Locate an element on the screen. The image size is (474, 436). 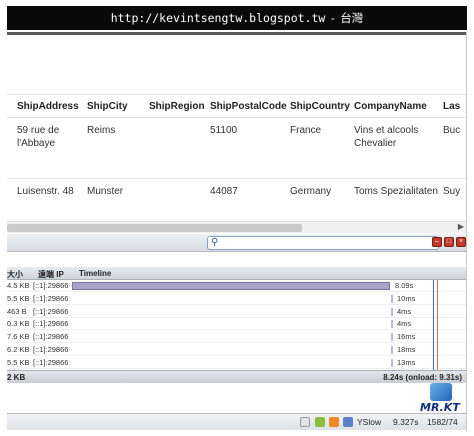
col-header-companyname: CompanyName is located at coordinates (390, 106).